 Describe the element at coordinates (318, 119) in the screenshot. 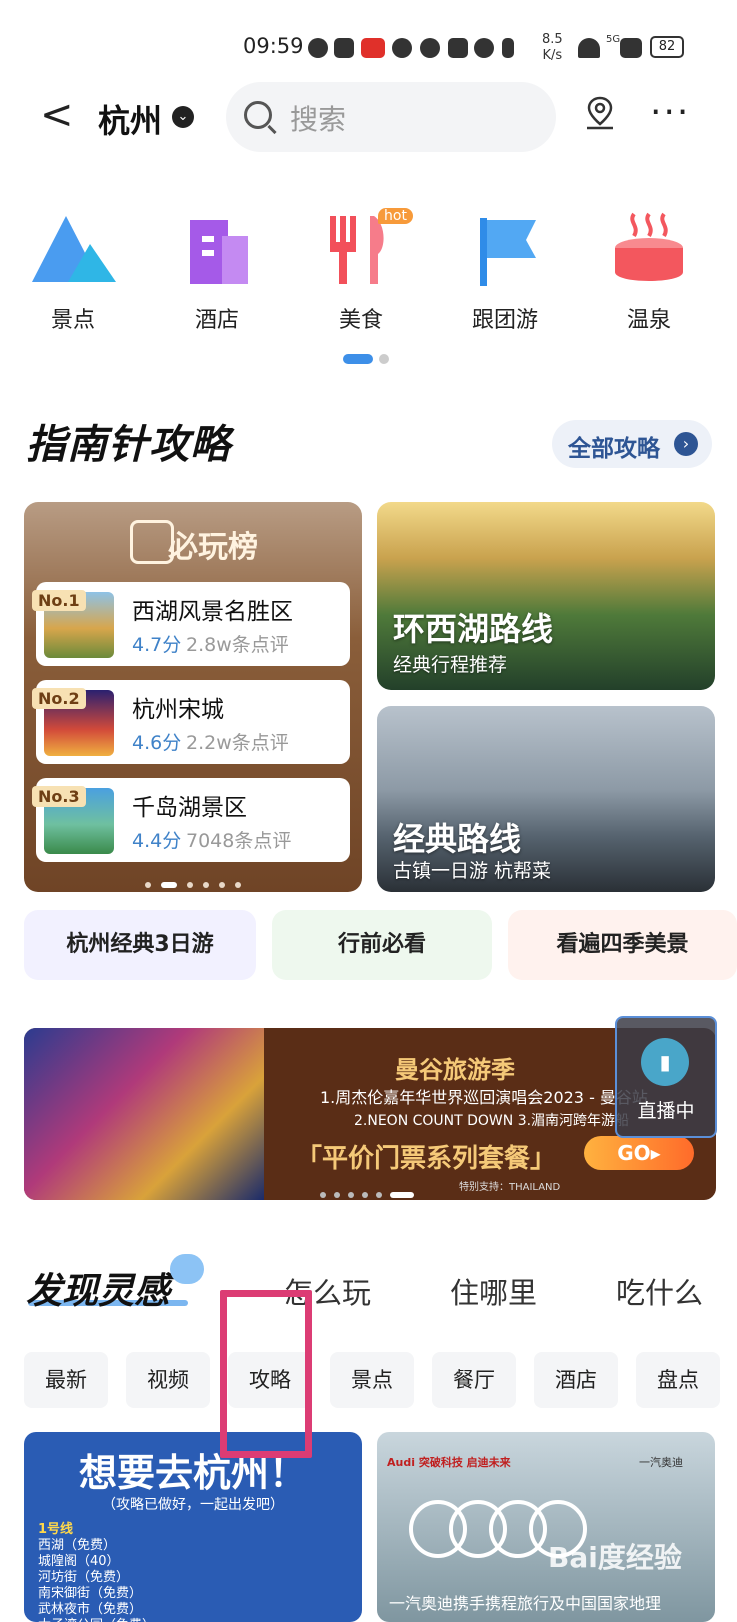

I see `search-placeholder: 搜索` at that location.